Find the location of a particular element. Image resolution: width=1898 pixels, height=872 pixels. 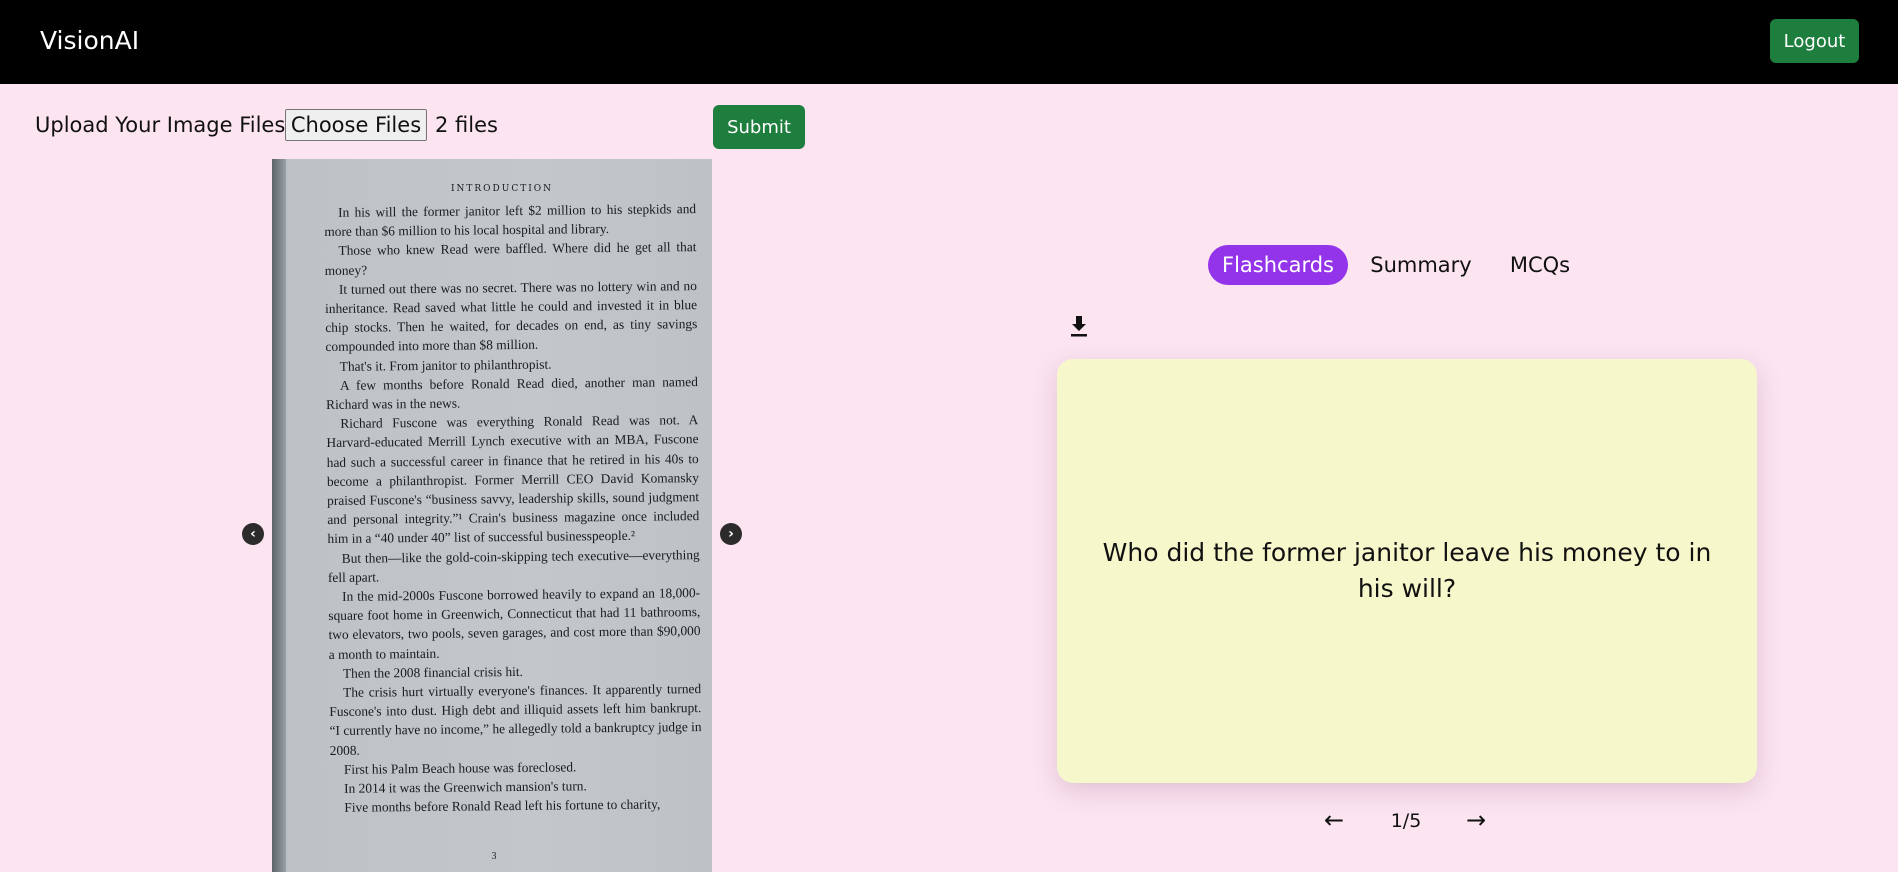

book-spine-edge is located at coordinates (279, 515).